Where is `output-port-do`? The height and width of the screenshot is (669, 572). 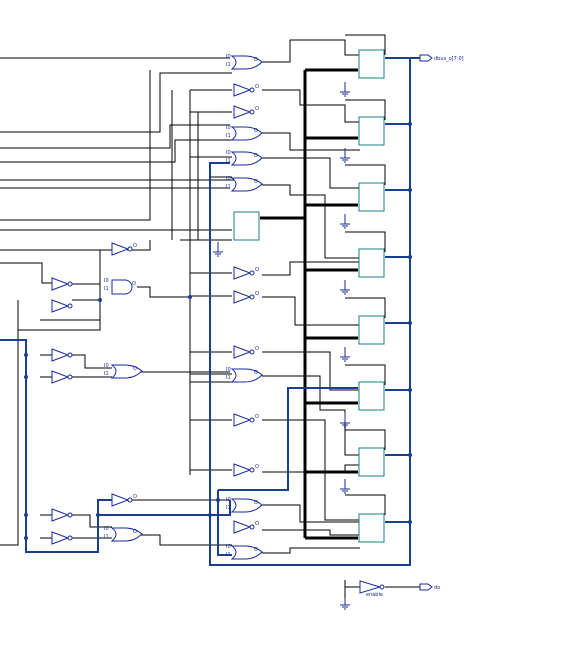 output-port-do is located at coordinates (426, 587).